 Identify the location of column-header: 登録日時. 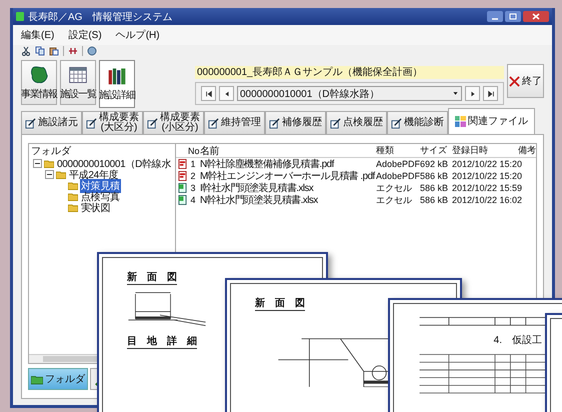
(485, 150).